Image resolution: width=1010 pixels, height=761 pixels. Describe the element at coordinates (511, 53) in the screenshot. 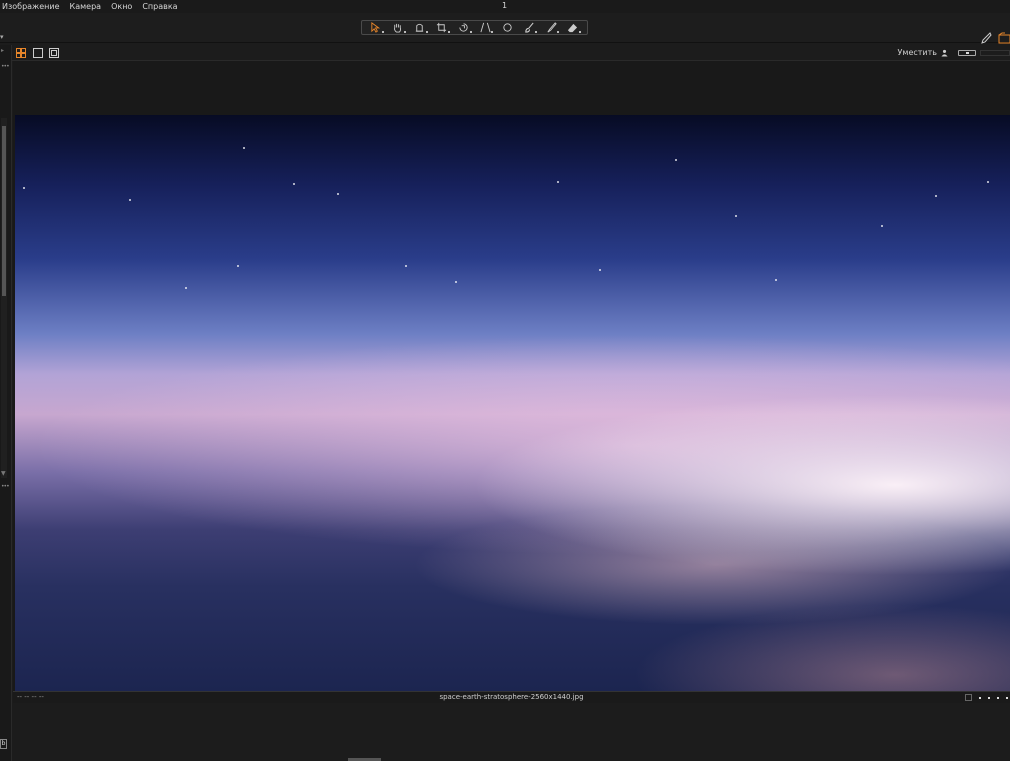

I see `view-bar: Уместить` at that location.